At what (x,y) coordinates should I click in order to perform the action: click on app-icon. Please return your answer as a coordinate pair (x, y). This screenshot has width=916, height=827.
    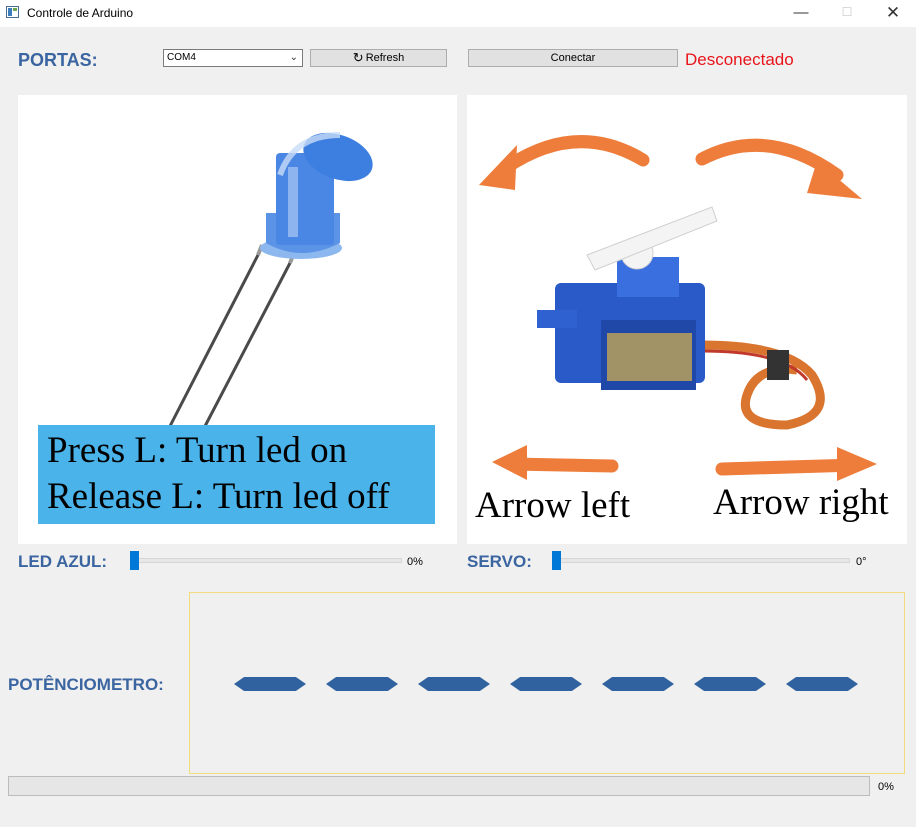
    Looking at the image, I should click on (12, 12).